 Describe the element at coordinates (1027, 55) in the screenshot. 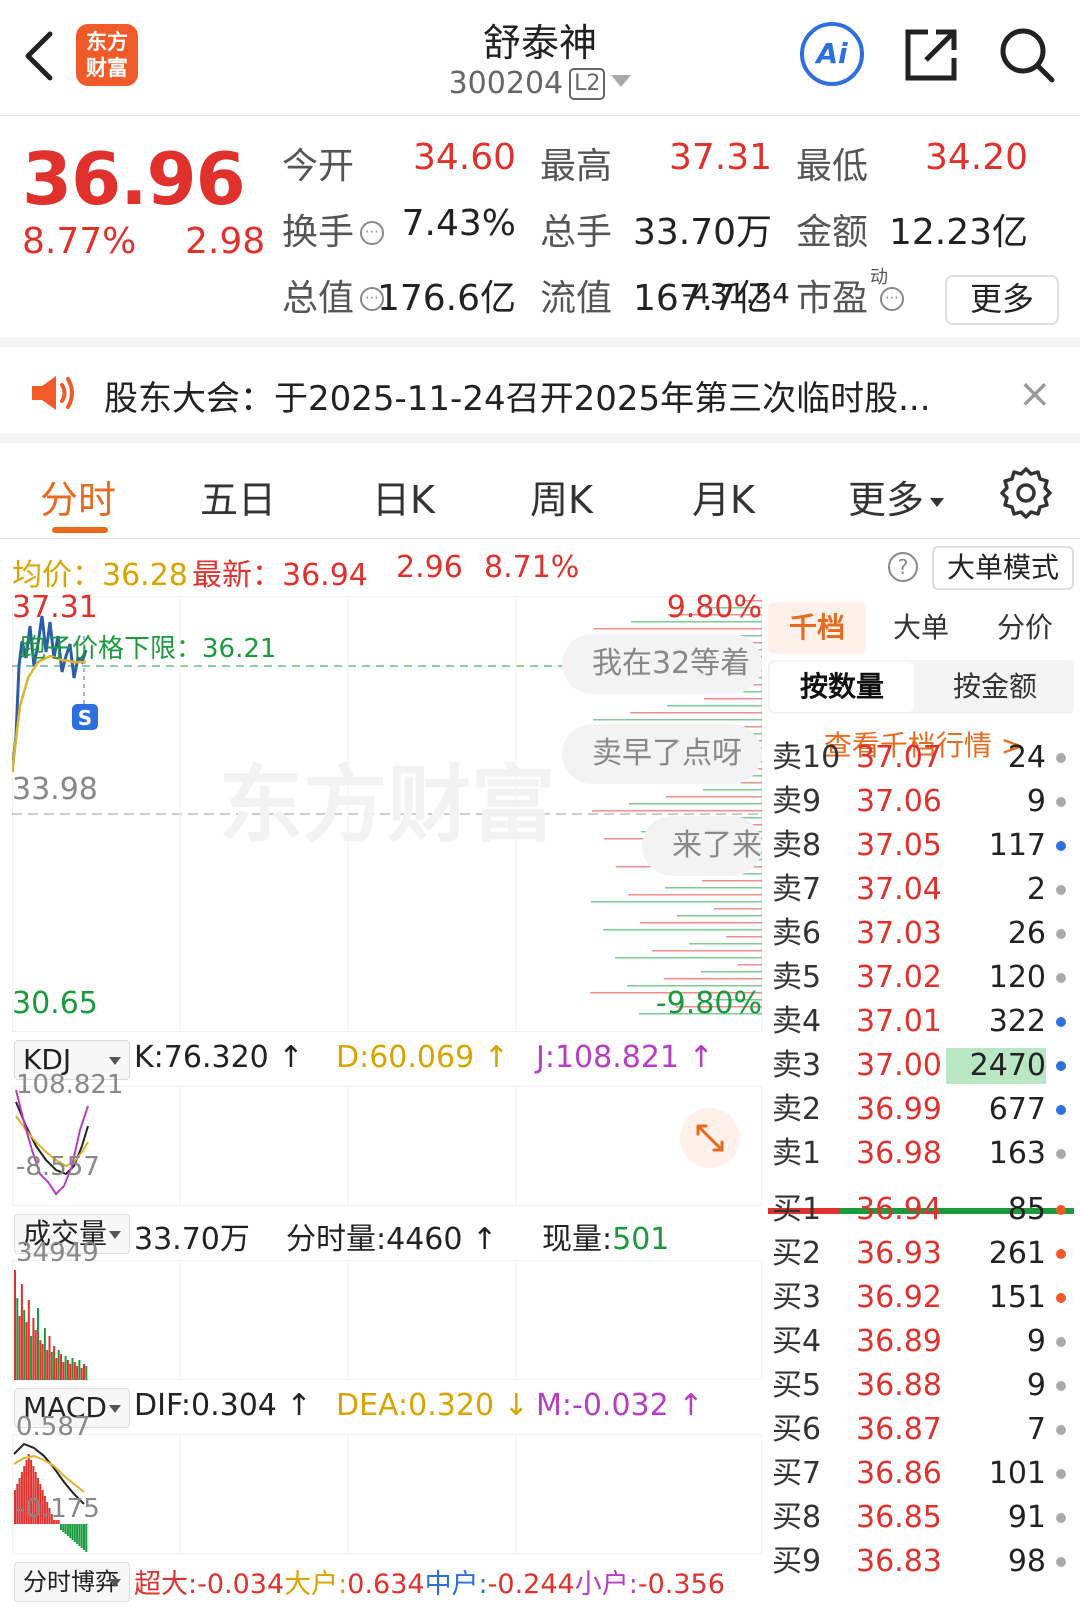

I see `search-icon` at that location.